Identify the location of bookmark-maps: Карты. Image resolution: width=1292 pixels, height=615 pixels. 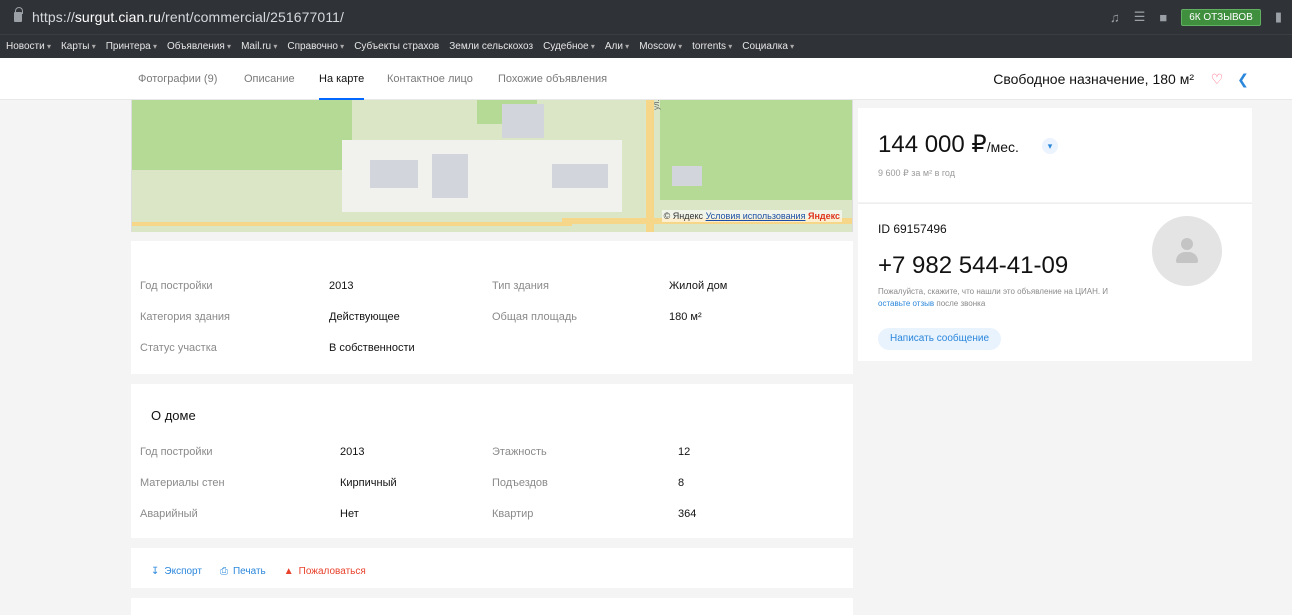
(78, 46).